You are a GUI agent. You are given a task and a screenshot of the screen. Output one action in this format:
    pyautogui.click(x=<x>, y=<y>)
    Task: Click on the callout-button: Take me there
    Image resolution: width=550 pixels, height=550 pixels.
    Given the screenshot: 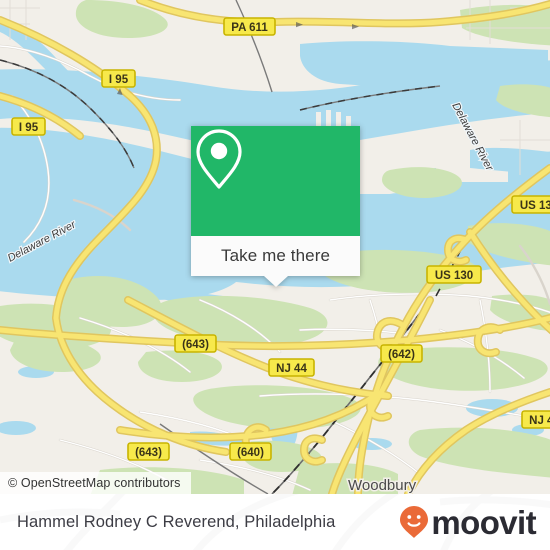 What is the action you would take?
    pyautogui.click(x=275, y=256)
    